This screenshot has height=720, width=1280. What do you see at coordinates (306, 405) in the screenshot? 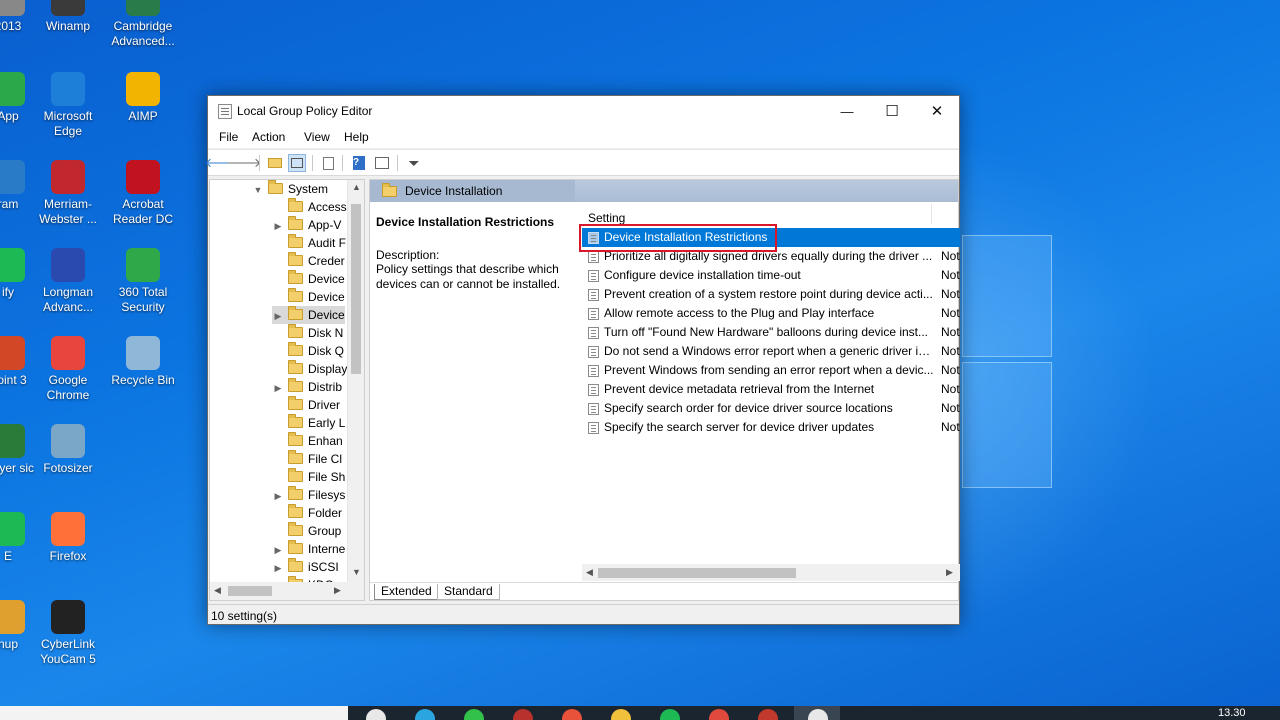
I see `tree-node: Driver` at bounding box center [306, 405].